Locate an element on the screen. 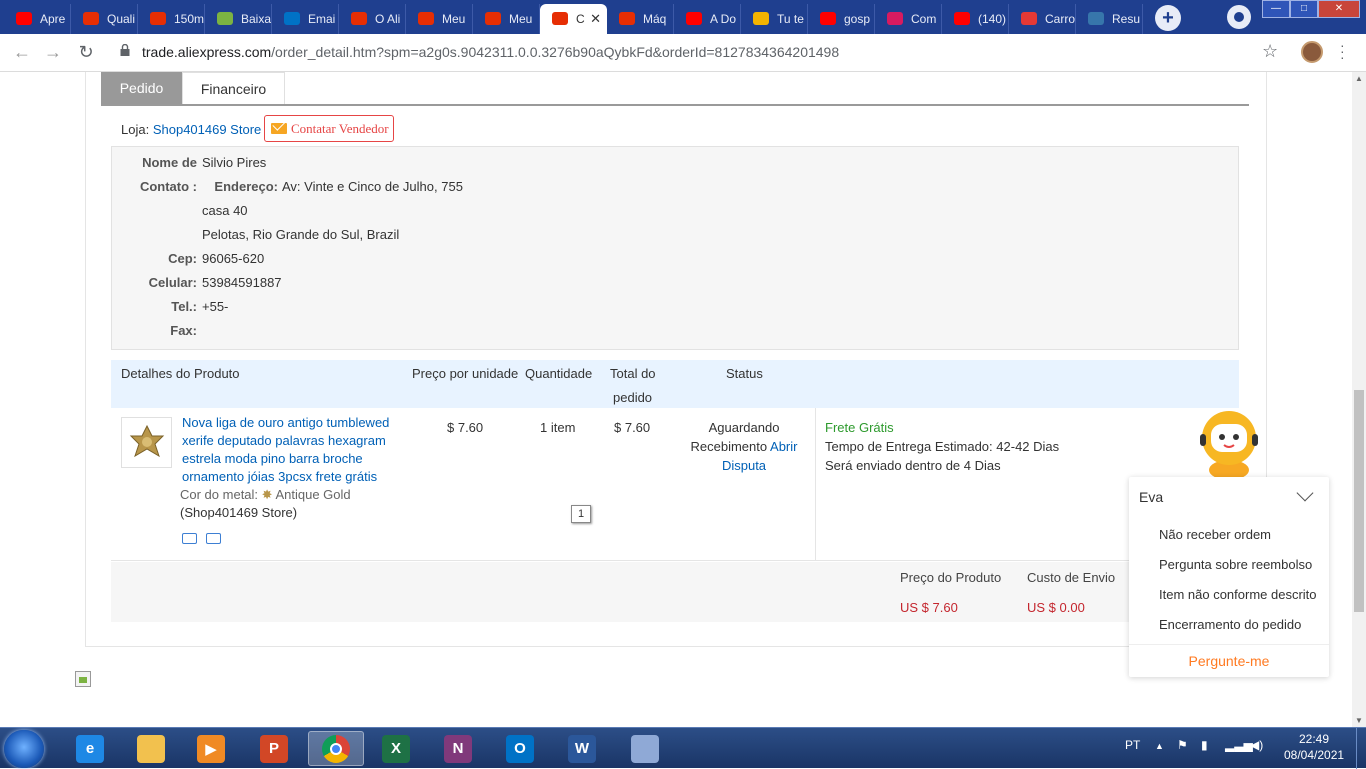 The image size is (1366, 769). browser-tab: O Ali is located at coordinates (372, 19).